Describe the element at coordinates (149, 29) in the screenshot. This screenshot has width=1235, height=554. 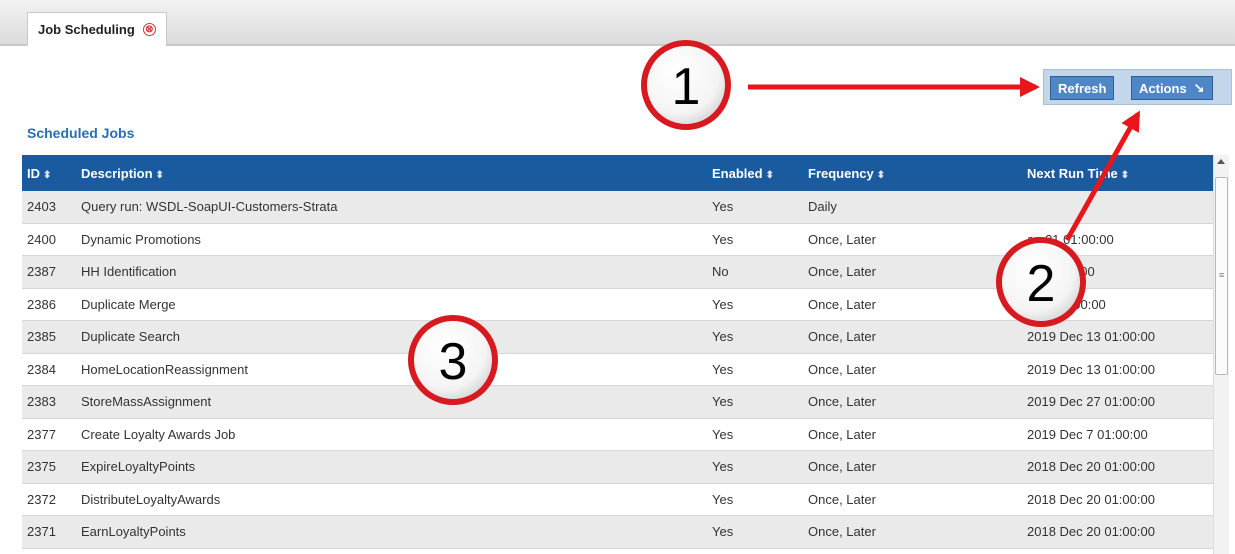
I see `close-icon: ⊗` at that location.